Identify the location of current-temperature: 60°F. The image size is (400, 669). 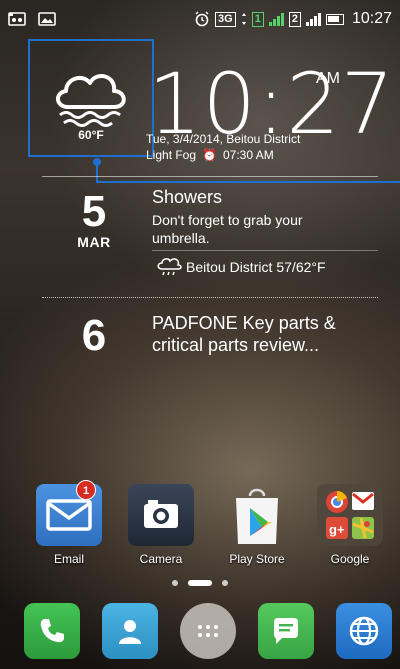
(91, 135).